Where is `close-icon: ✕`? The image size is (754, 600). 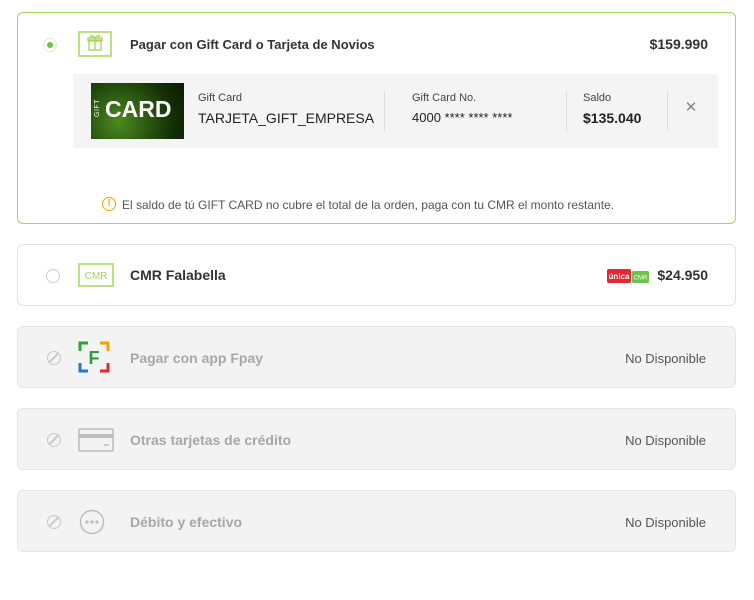
close-icon: ✕ is located at coordinates (691, 108).